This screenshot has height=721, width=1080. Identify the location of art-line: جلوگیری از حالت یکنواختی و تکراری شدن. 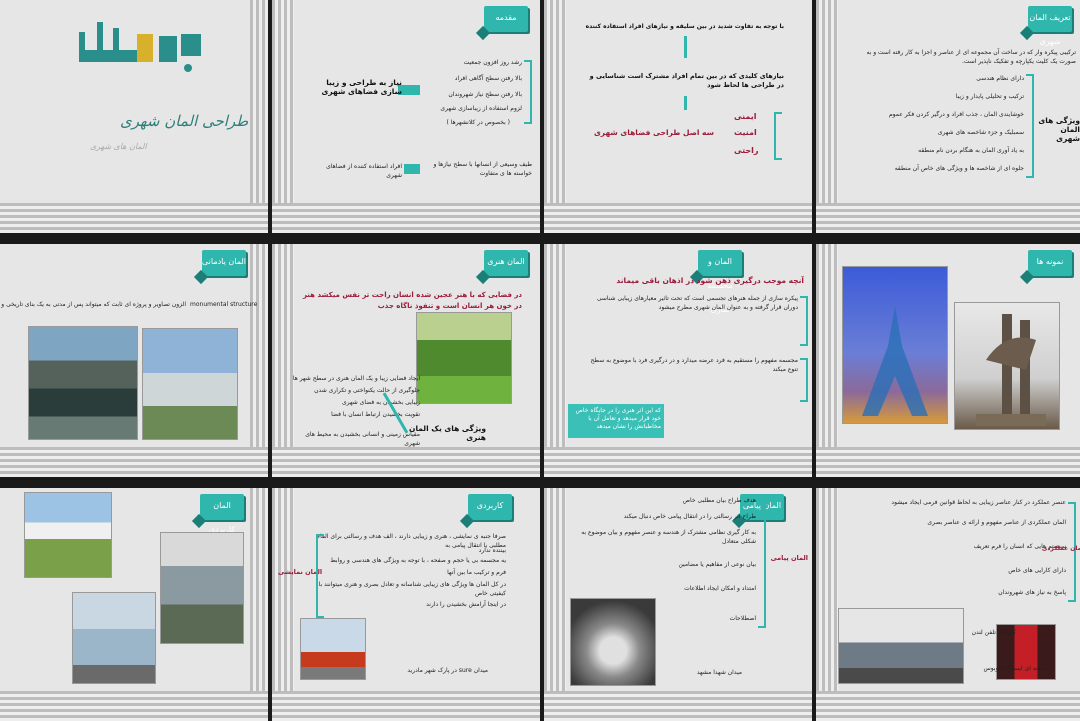
(367, 390).